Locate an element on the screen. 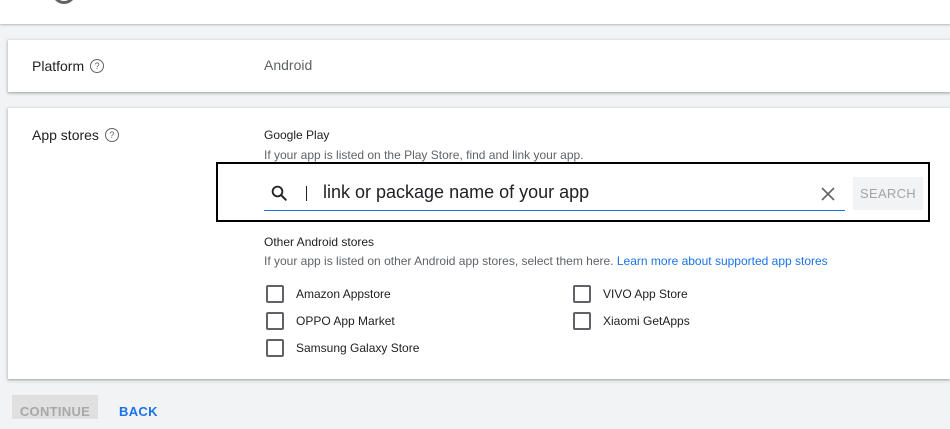  google-play-search-field: link or package name of your app is located at coordinates (554, 193).